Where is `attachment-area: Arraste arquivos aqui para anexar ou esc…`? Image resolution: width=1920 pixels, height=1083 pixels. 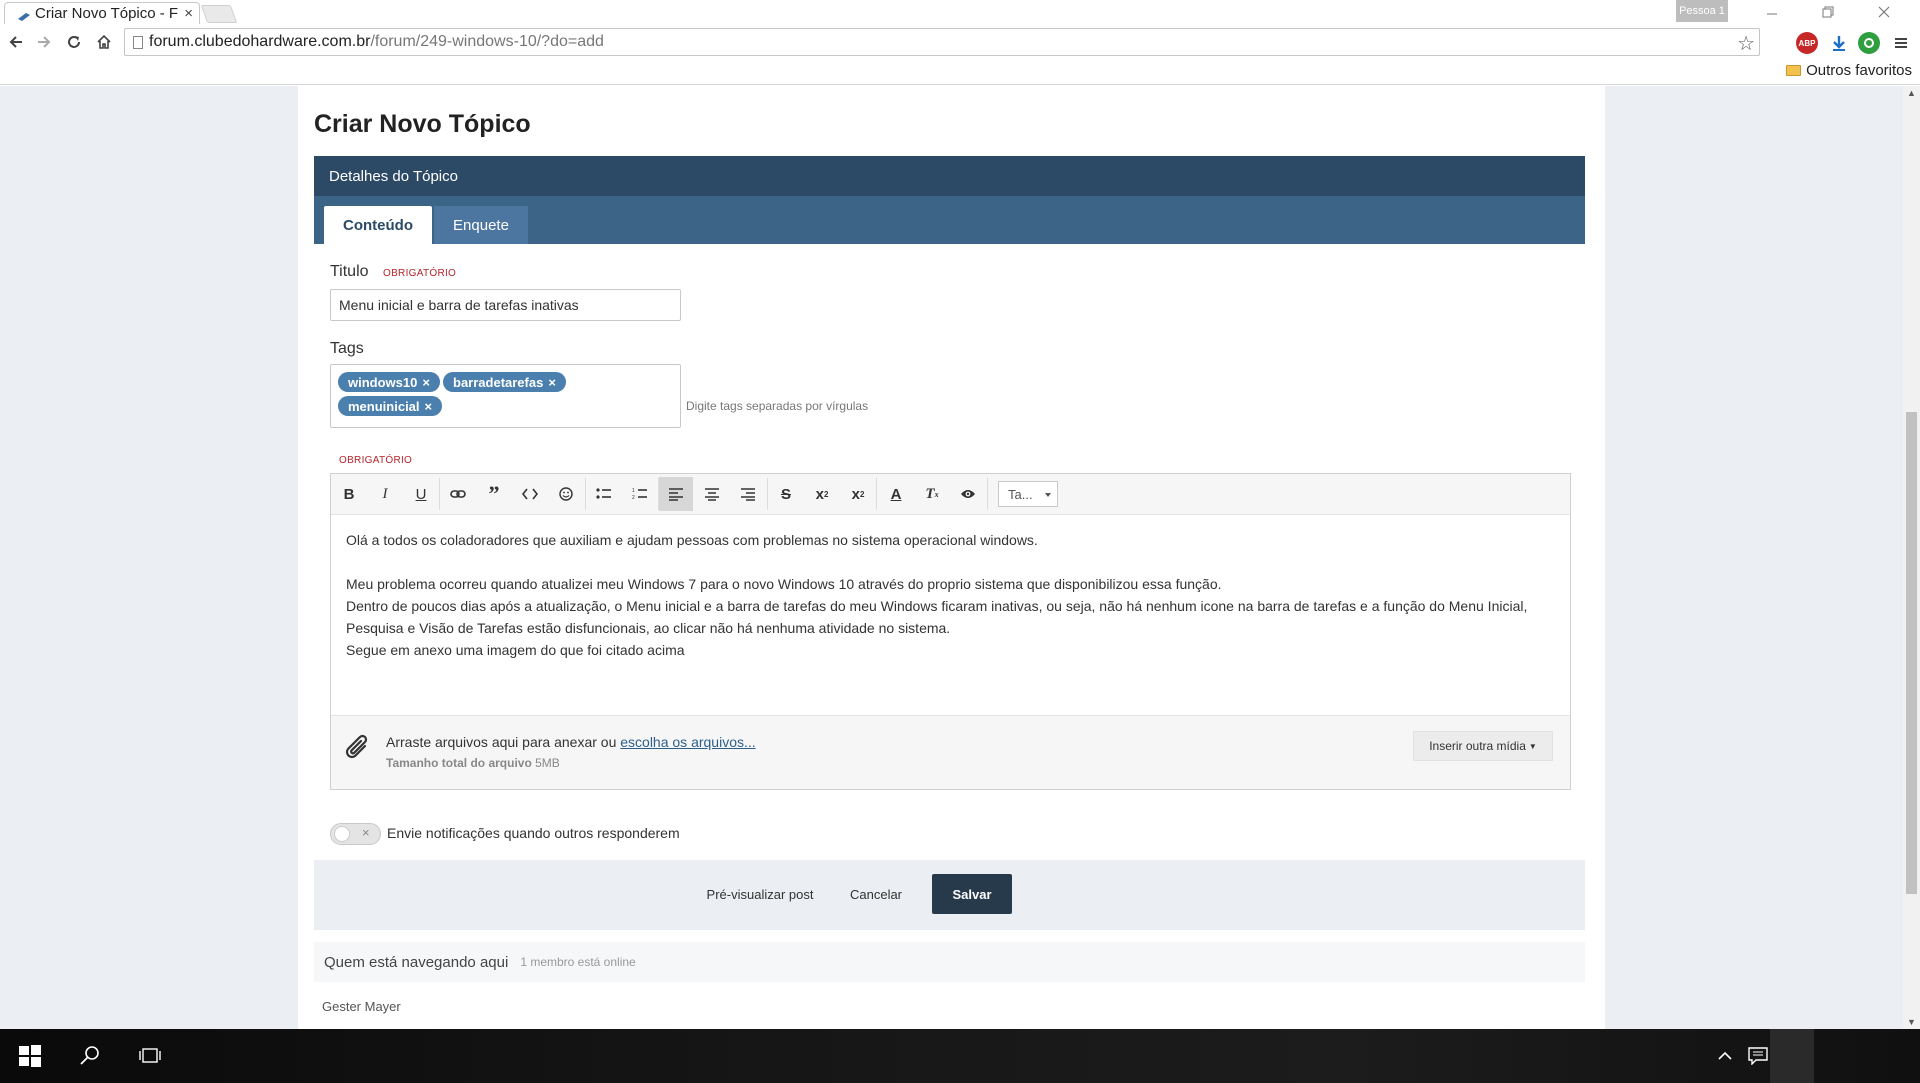
attachment-area: Arraste arquivos aqui para anexar ou esc… is located at coordinates (950, 752).